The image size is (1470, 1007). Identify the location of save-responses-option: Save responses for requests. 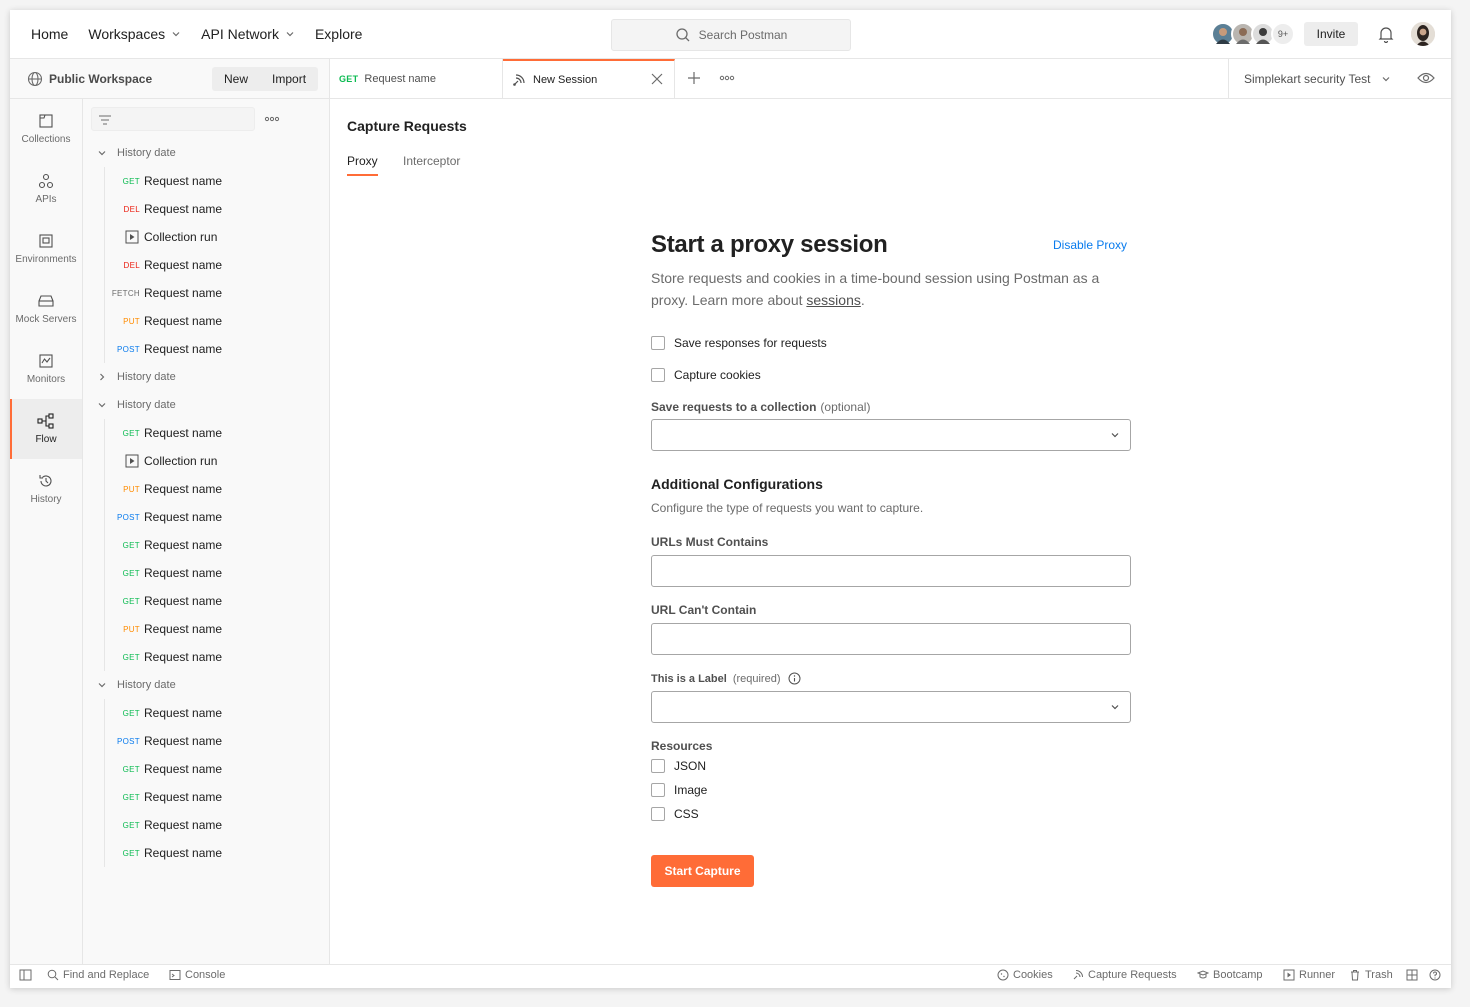
(739, 343).